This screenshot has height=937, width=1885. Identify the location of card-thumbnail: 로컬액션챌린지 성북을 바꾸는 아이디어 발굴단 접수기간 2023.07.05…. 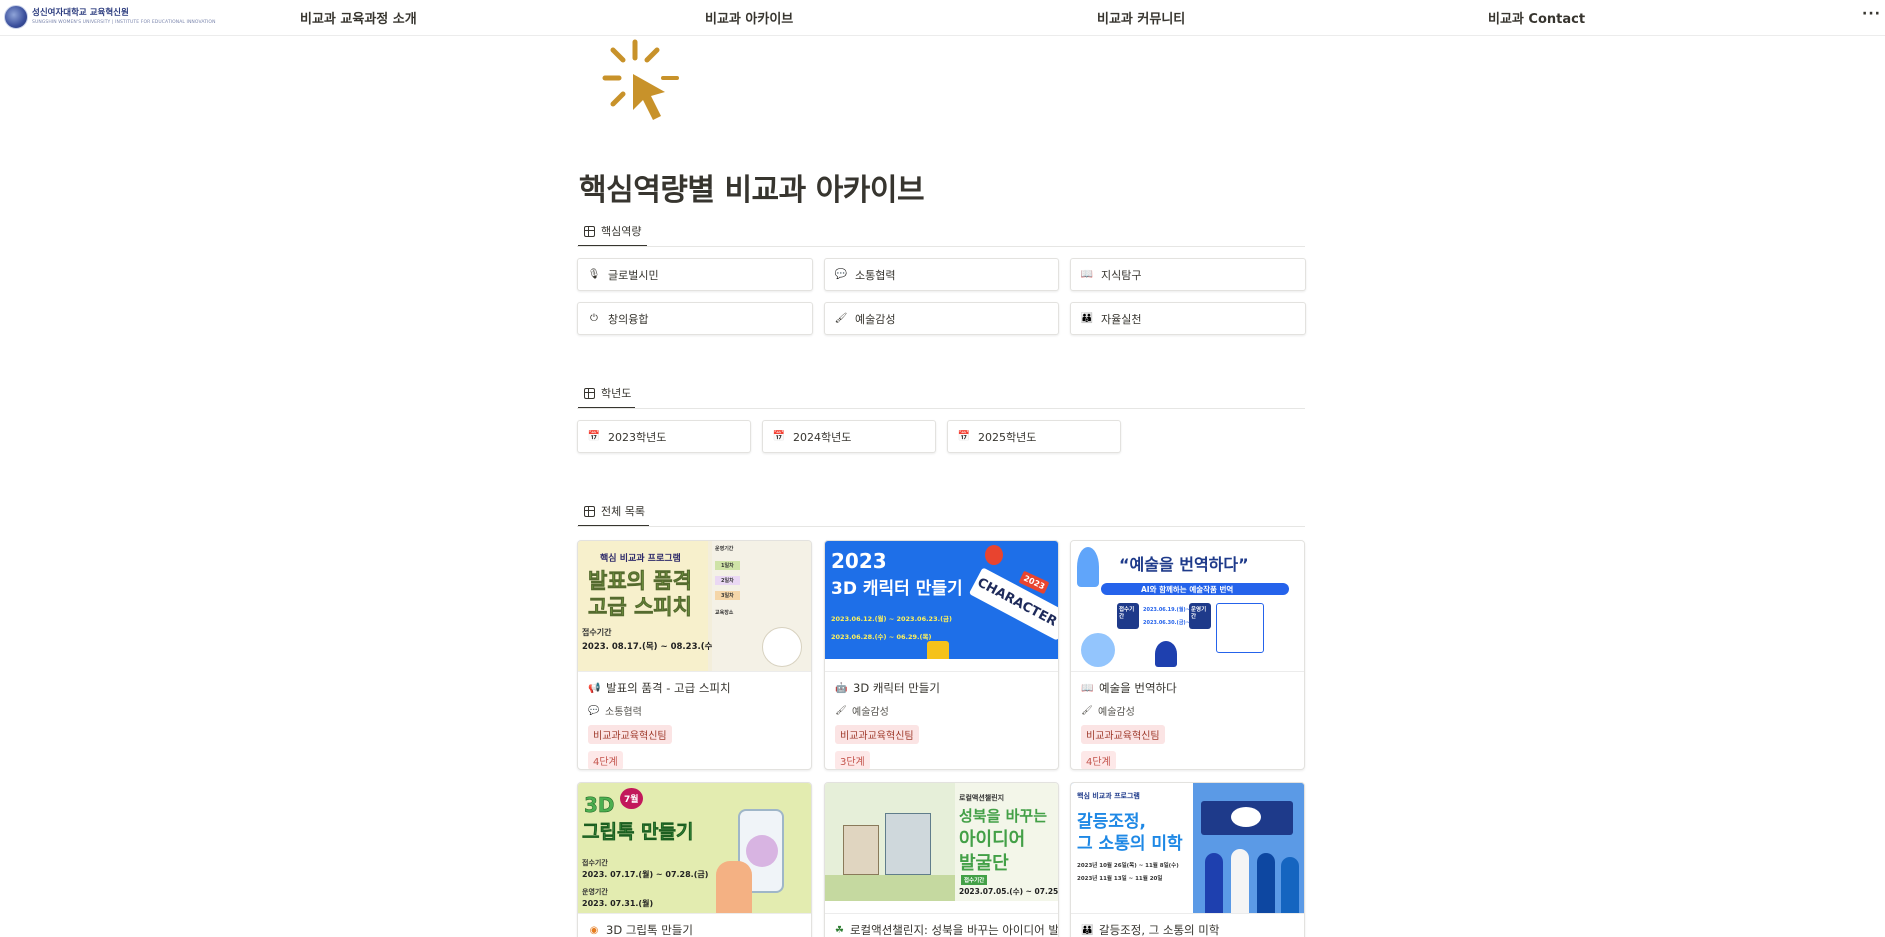
(941, 848).